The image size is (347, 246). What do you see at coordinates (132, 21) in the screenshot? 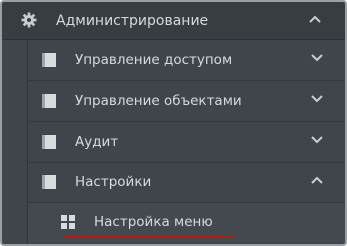
I see `menu-group-label: Администрирование` at bounding box center [132, 21].